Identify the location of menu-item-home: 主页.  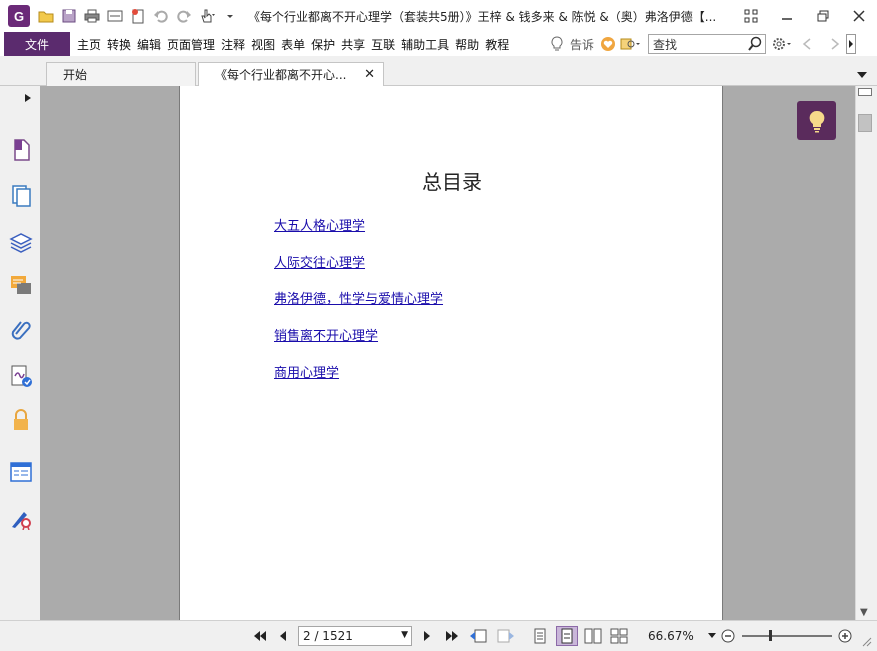
(89, 44).